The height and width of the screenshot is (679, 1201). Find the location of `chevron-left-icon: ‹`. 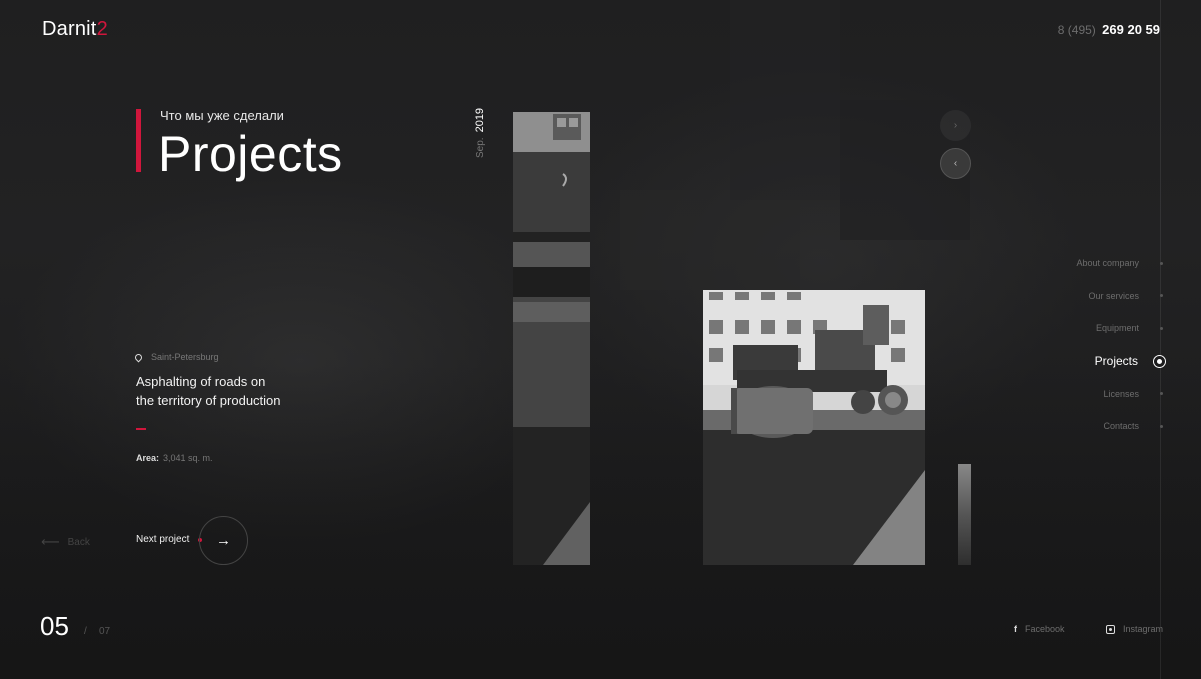

chevron-left-icon: ‹ is located at coordinates (955, 163).